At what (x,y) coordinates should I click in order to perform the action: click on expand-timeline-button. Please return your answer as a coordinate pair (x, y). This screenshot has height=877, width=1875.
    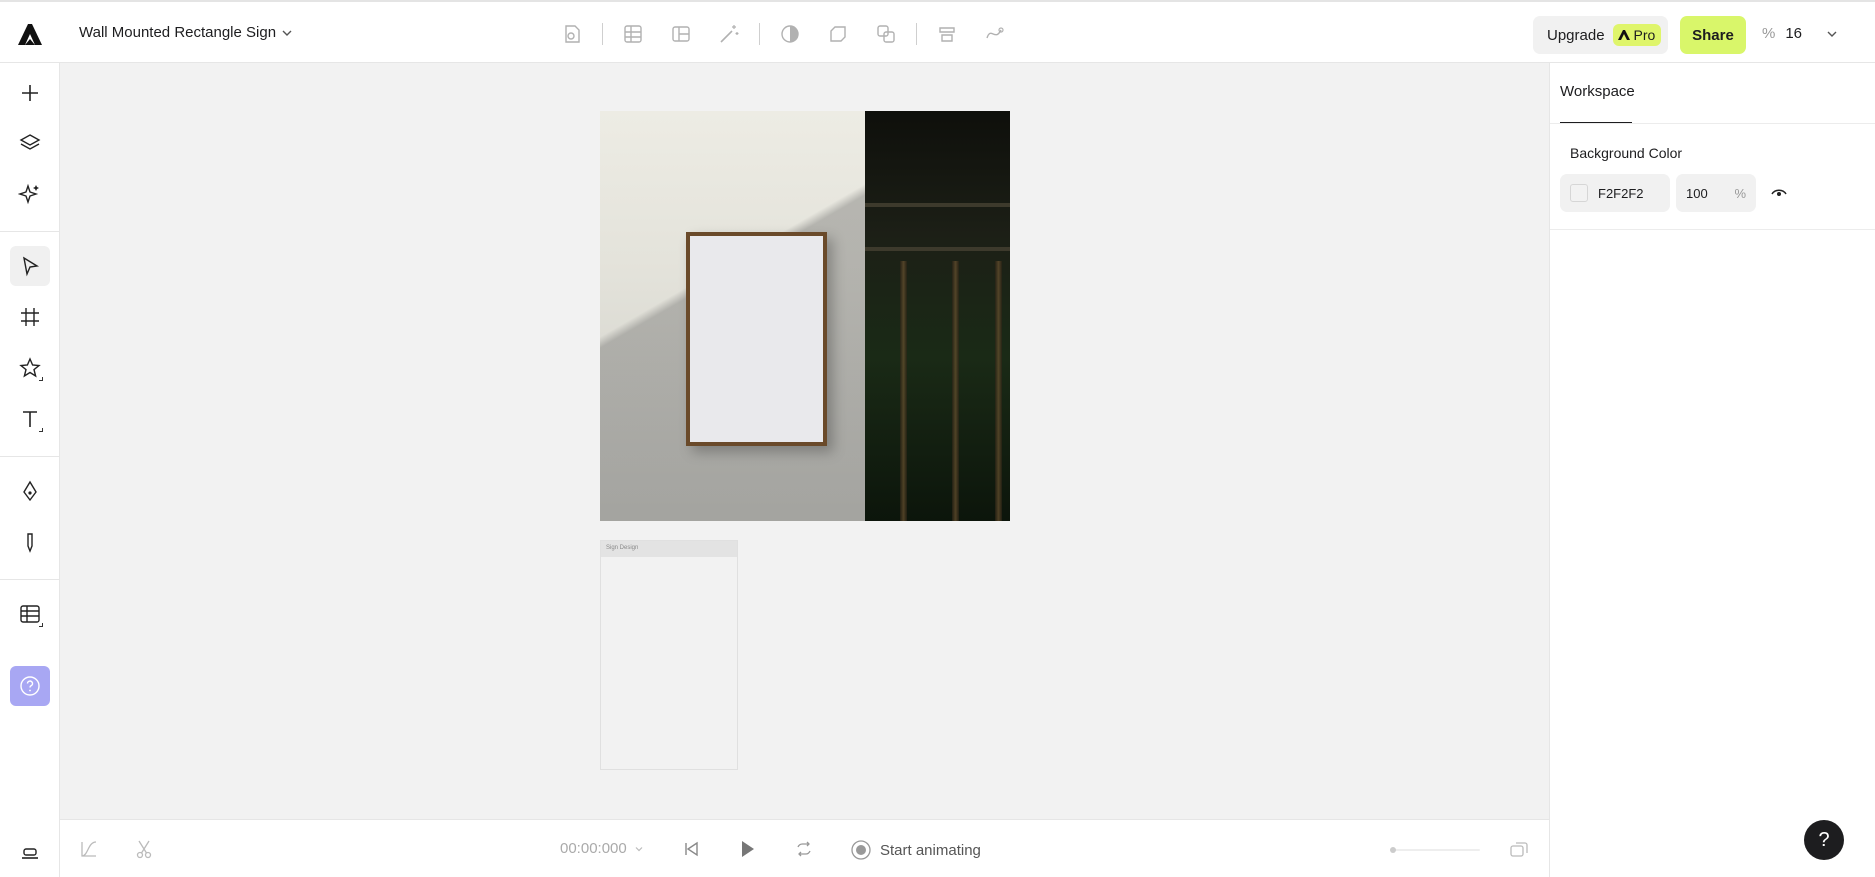
    Looking at the image, I should click on (1519, 849).